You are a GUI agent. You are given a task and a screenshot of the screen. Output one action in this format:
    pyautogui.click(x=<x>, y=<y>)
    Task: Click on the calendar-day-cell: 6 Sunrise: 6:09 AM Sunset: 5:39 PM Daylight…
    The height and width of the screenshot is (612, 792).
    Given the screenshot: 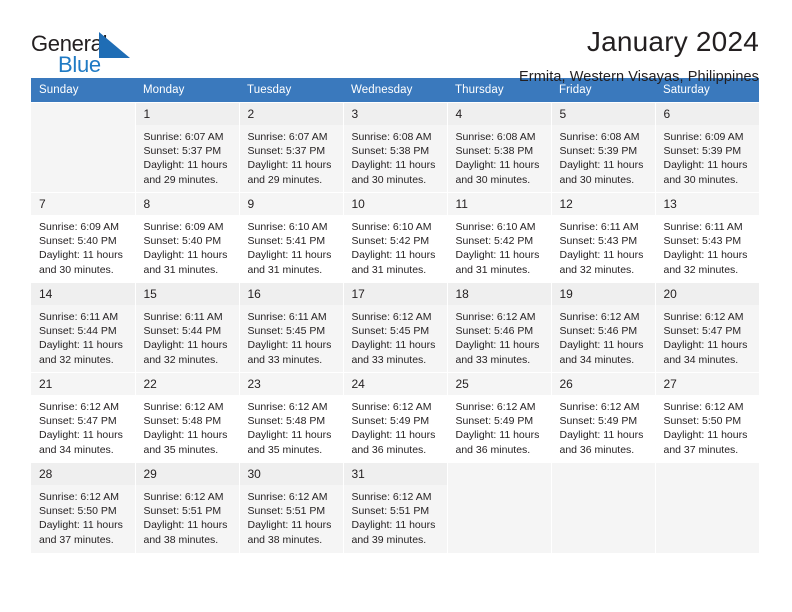 What is the action you would take?
    pyautogui.click(x=707, y=147)
    